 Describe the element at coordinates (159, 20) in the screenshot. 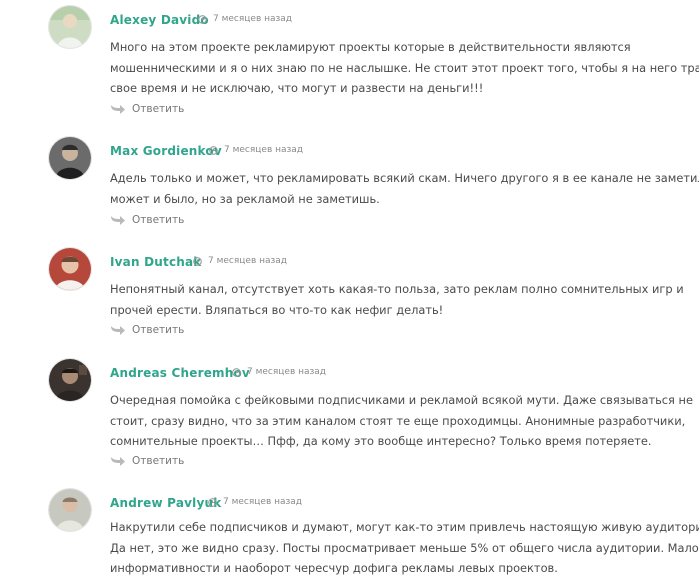

I see `comment-author: Alexey Davido` at that location.